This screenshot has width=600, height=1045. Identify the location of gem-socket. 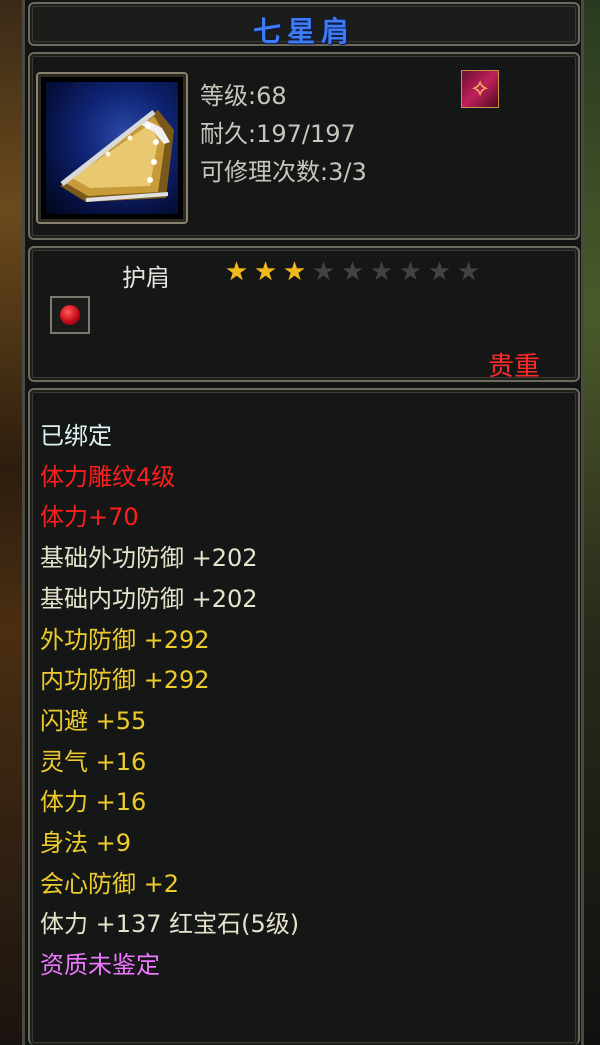
(70, 315).